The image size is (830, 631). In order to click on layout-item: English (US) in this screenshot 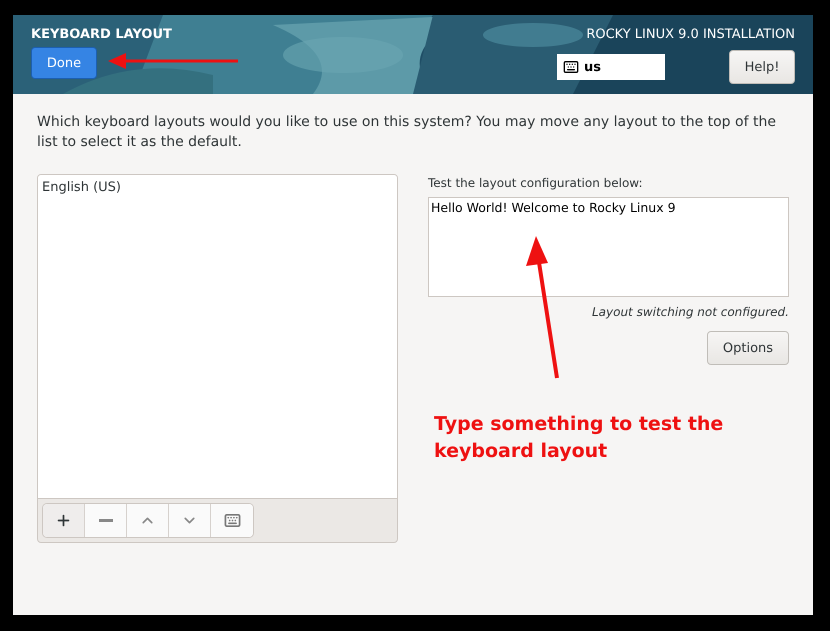, I will do `click(217, 187)`.